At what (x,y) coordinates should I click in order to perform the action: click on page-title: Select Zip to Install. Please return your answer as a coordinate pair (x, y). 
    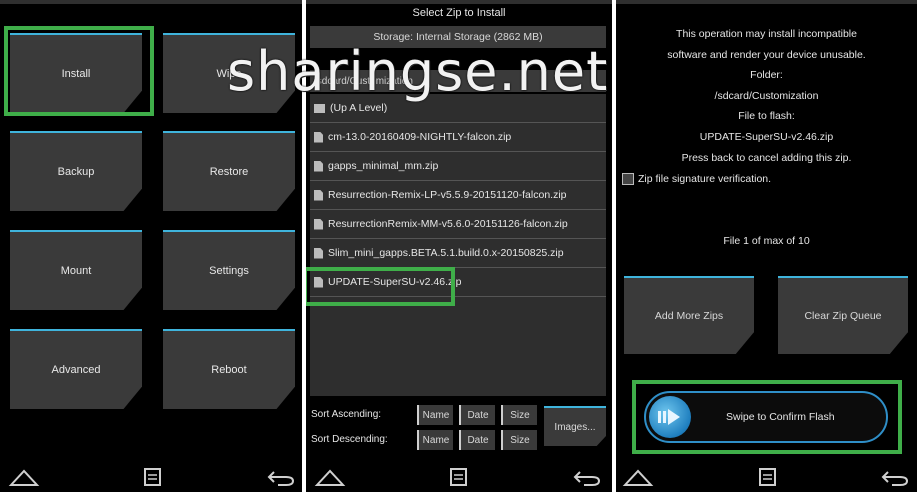
    Looking at the image, I should click on (459, 13).